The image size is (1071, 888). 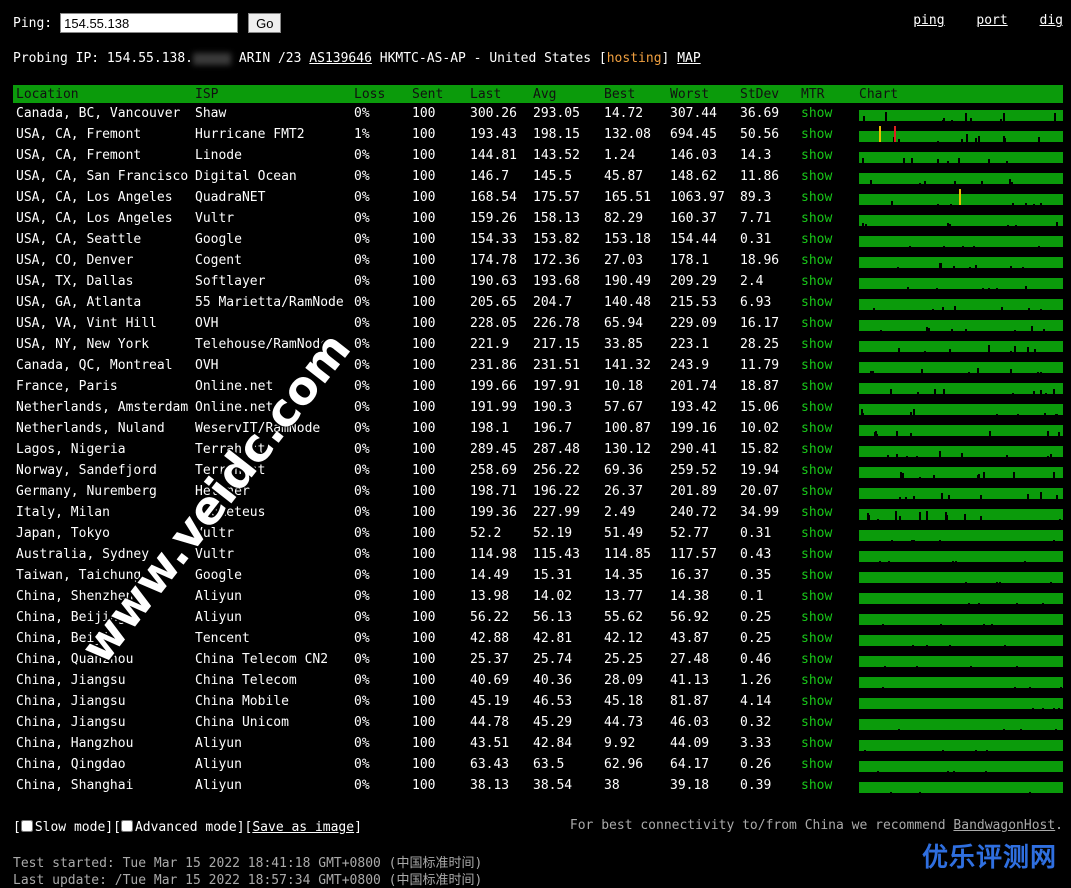 What do you see at coordinates (928, 20) in the screenshot?
I see `ping-link: ping` at bounding box center [928, 20].